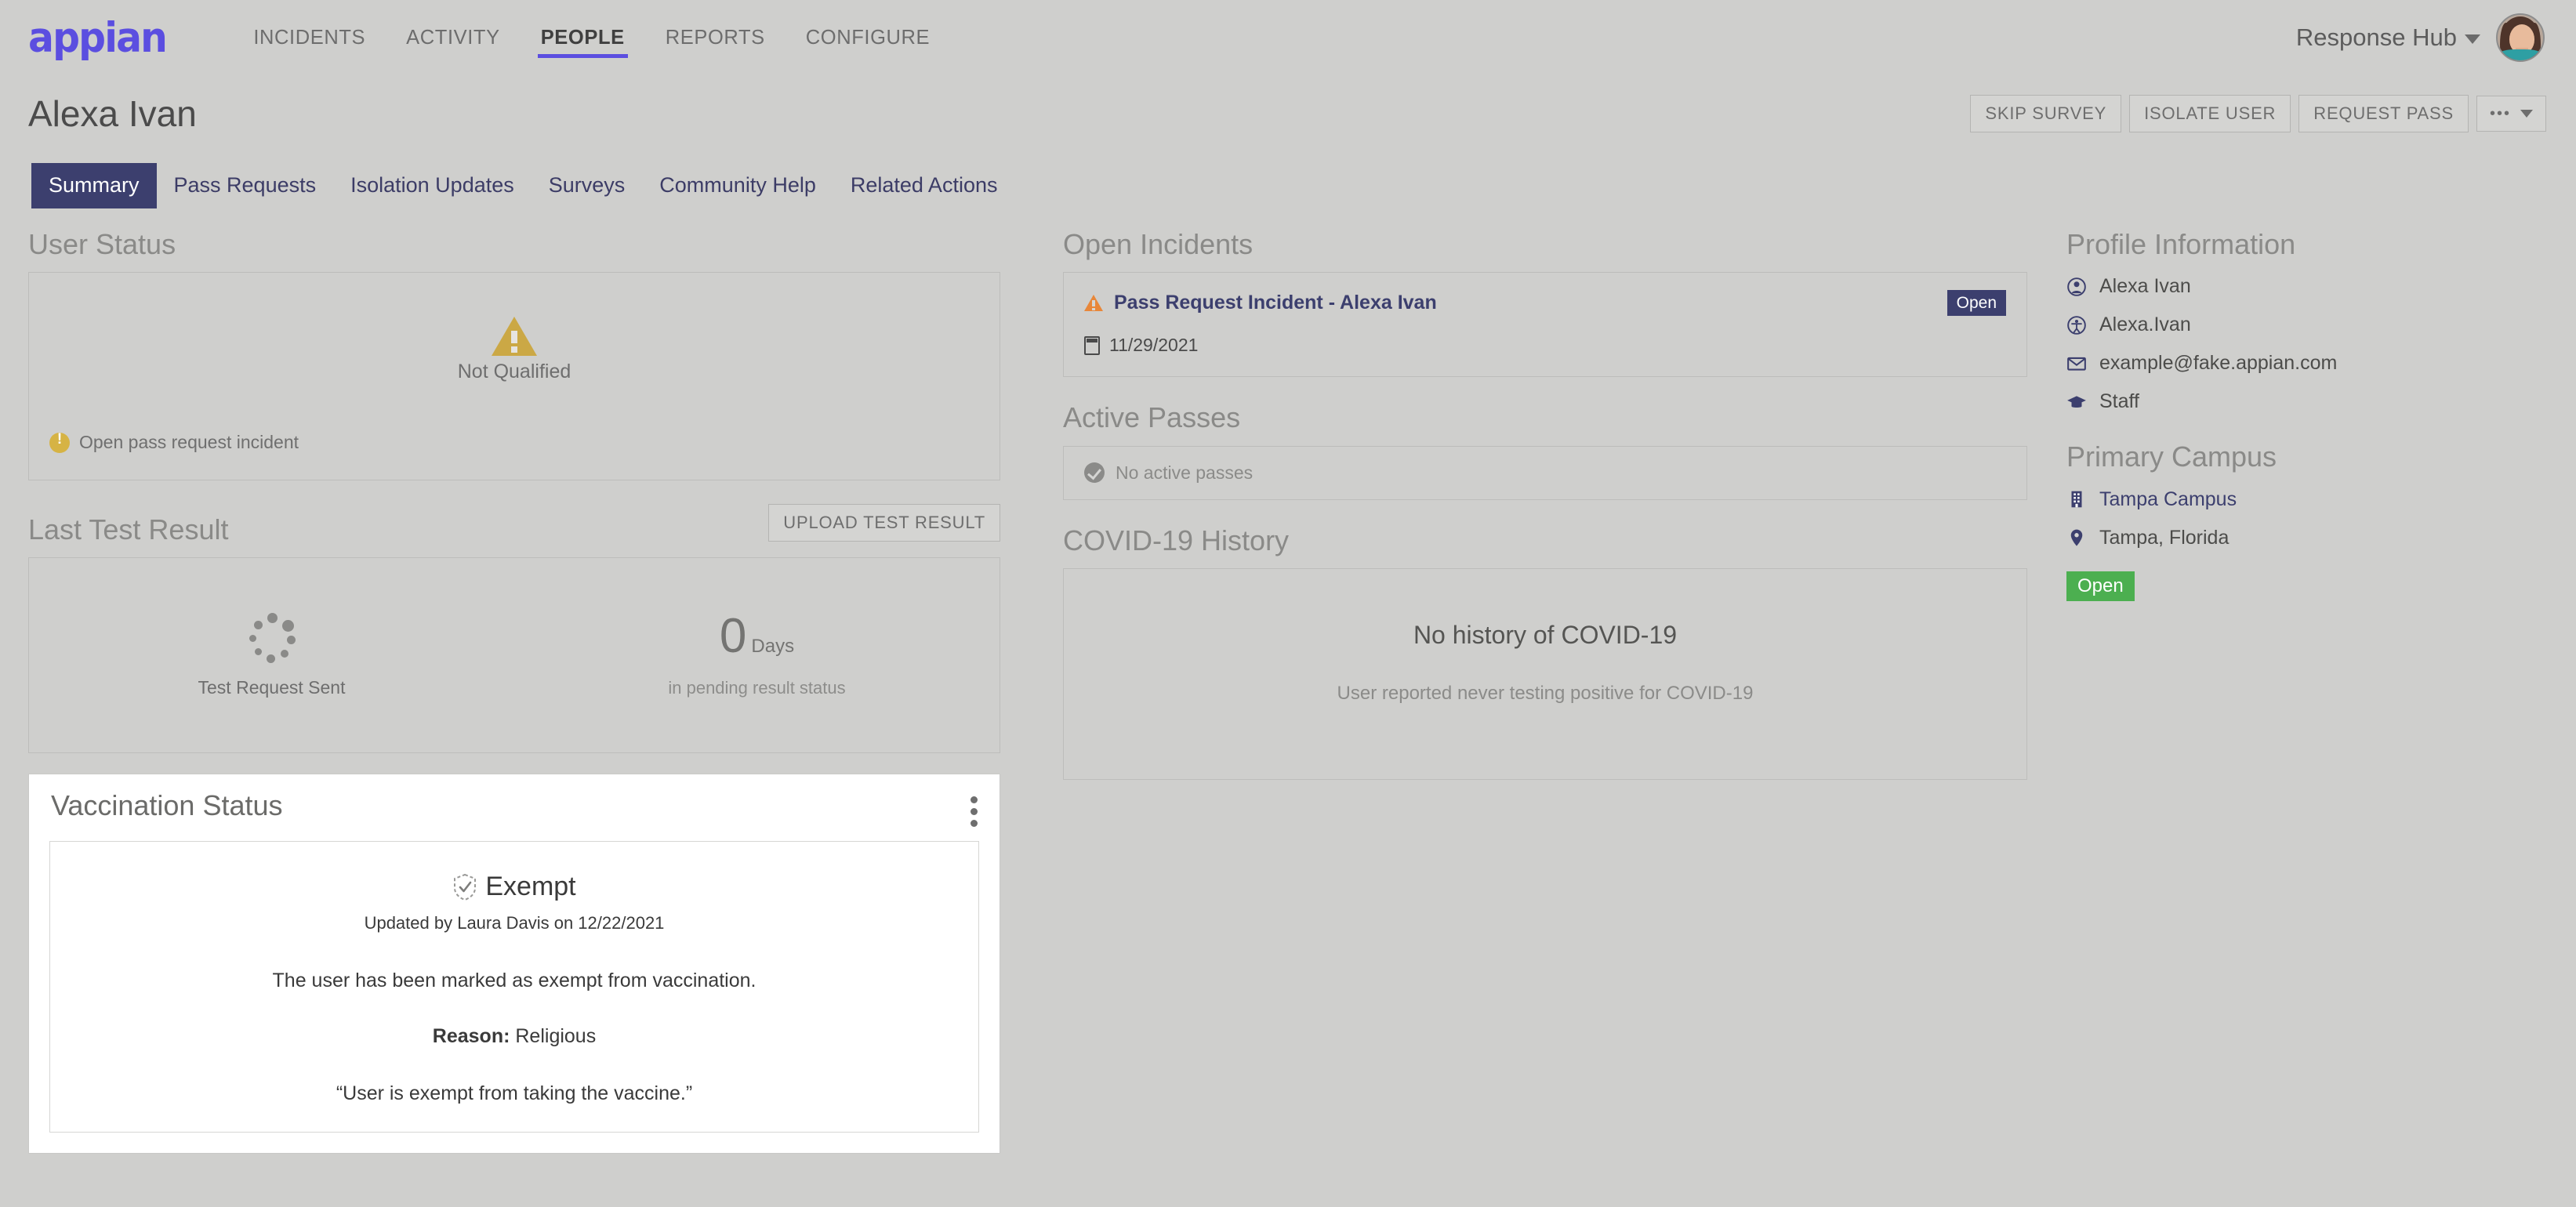 The height and width of the screenshot is (1207, 2576). I want to click on tab-pass-requests: Pass Requests, so click(246, 185).